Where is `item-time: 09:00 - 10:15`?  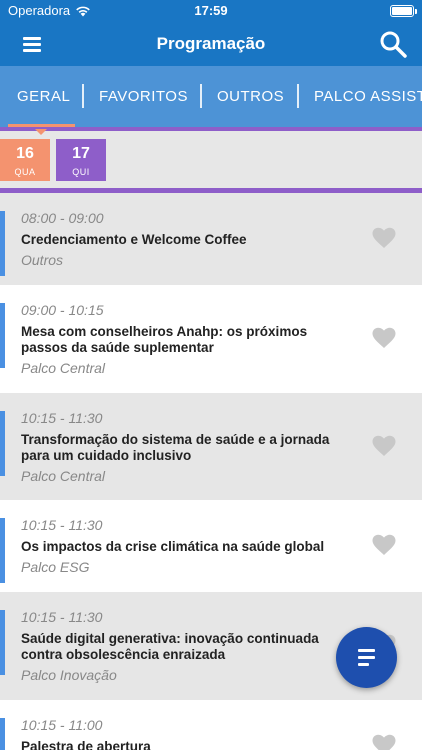 item-time: 09:00 - 10:15 is located at coordinates (62, 310).